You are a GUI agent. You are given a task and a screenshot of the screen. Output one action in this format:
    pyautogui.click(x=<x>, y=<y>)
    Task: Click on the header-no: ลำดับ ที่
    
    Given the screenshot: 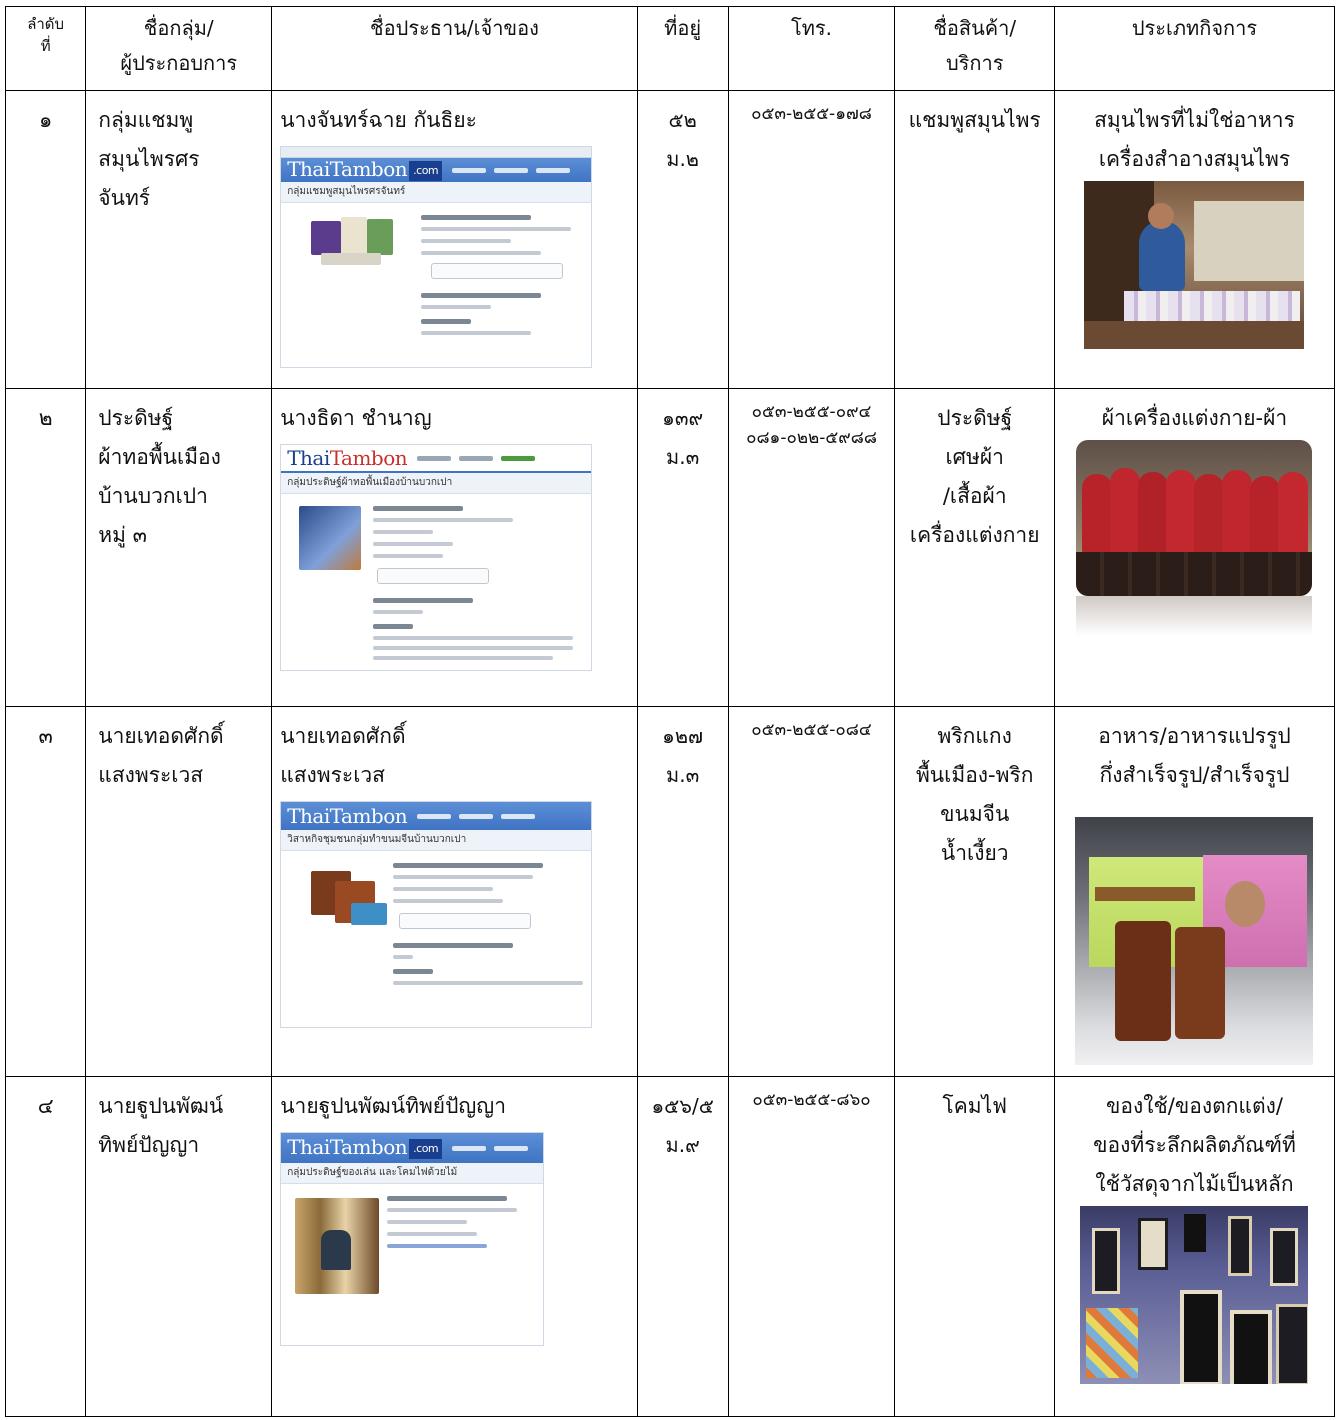 What is the action you would take?
    pyautogui.click(x=45, y=48)
    